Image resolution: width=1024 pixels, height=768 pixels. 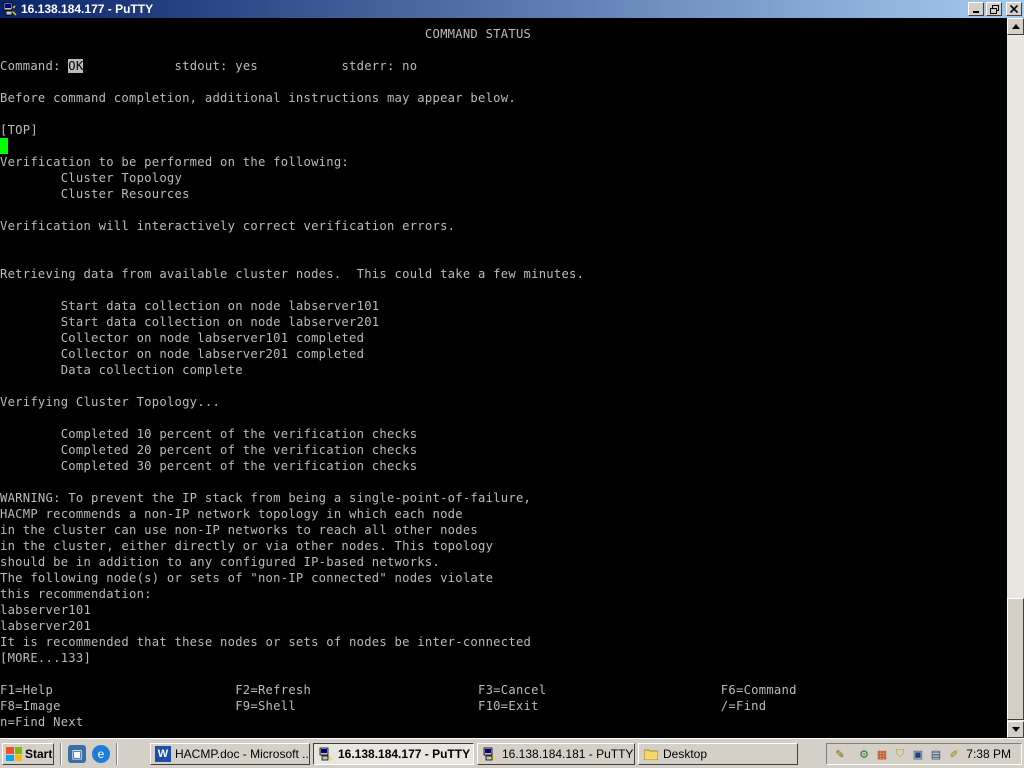 I want to click on terminal-line: Collector on node labserver201 completed, so click(x=182, y=354).